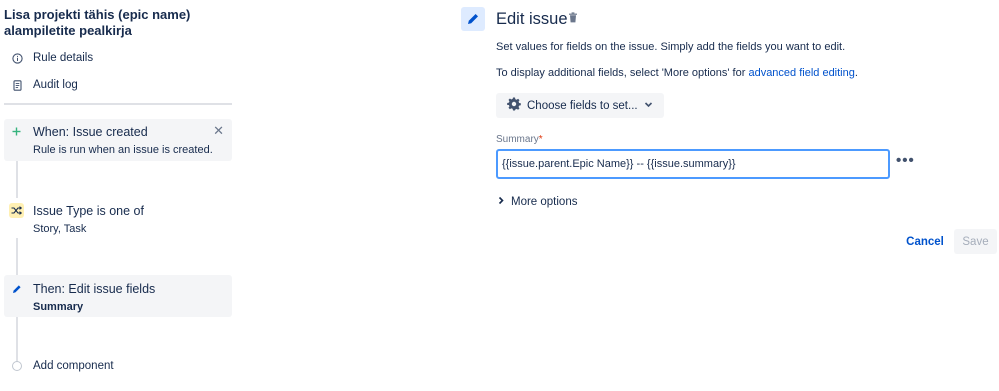  Describe the element at coordinates (501, 202) in the screenshot. I see `chevron-right-icon` at that location.